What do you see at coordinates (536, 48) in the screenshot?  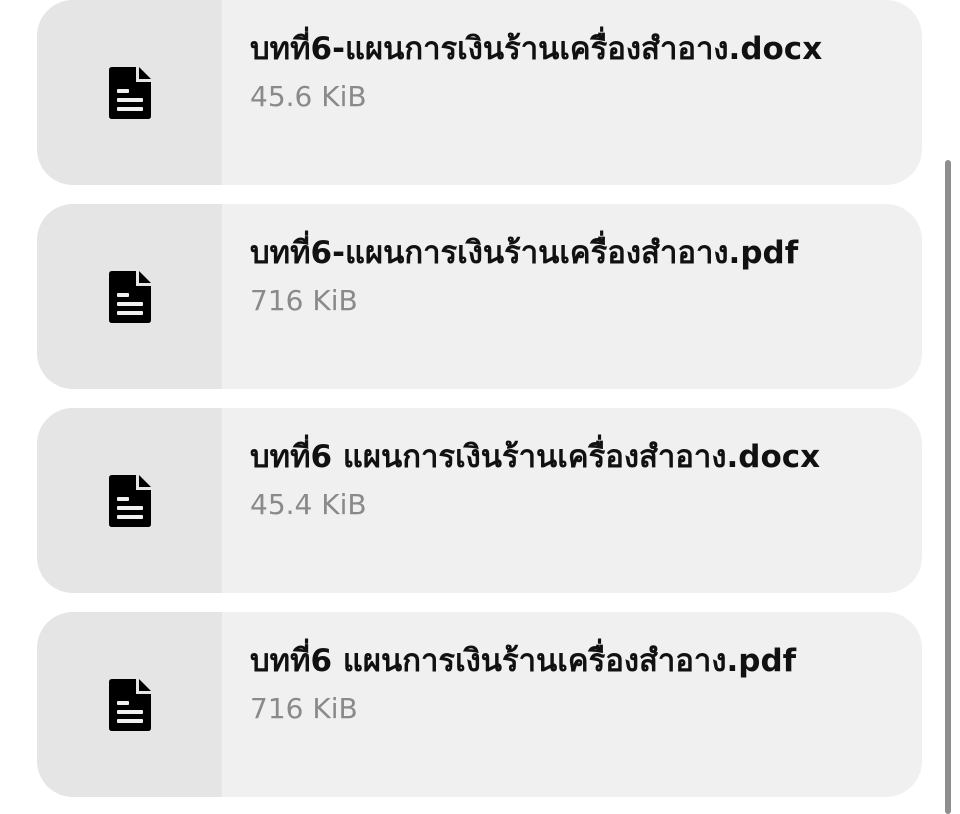 I see `file-name: บทที่6-แผนการเงินร้านเครื่องสำอาง.docx` at bounding box center [536, 48].